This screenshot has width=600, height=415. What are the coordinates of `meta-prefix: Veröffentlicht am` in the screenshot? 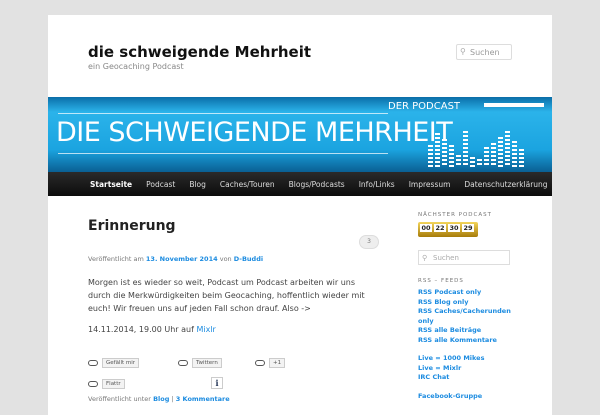 It's located at (116, 259).